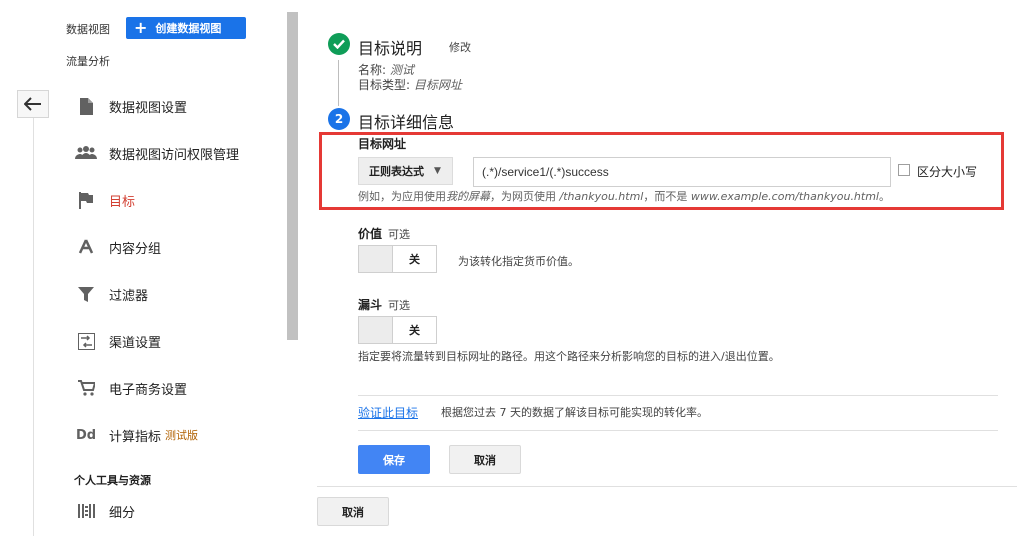 The image size is (1024, 536). Describe the element at coordinates (86, 106) in the screenshot. I see `document-icon` at that location.